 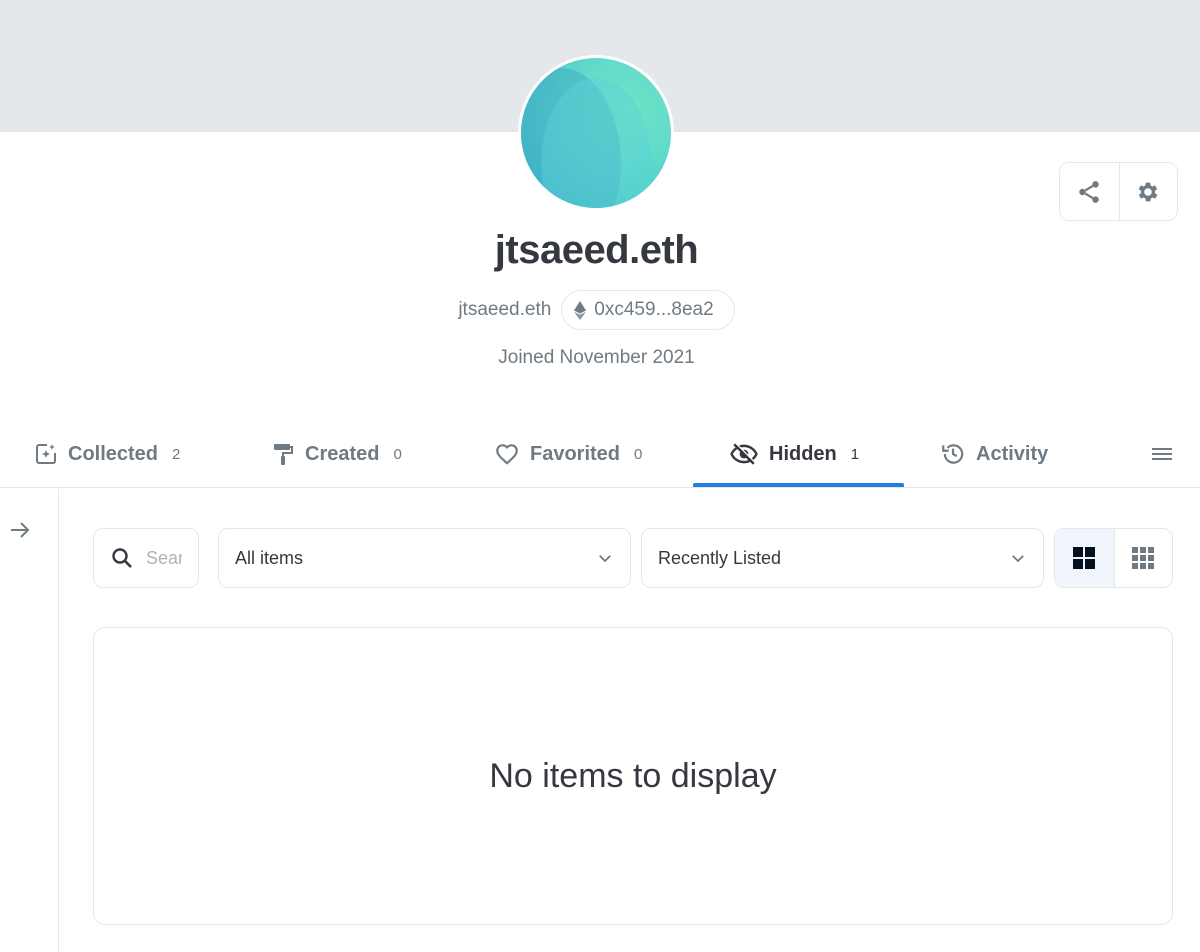 I want to click on tab-label: Hidden, so click(x=803, y=453).